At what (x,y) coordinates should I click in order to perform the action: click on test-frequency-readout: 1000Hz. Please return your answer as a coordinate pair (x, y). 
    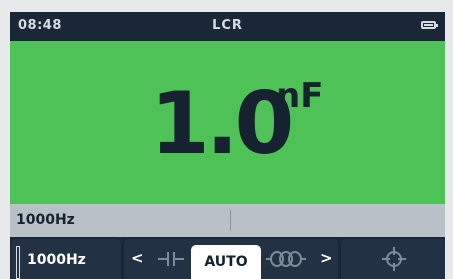
    Looking at the image, I should click on (45, 220).